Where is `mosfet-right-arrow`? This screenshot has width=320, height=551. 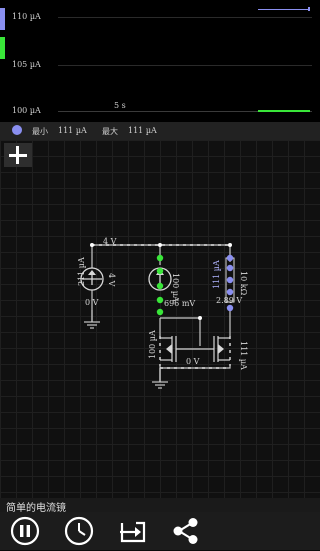
mosfet-right-arrow is located at coordinates (221, 349).